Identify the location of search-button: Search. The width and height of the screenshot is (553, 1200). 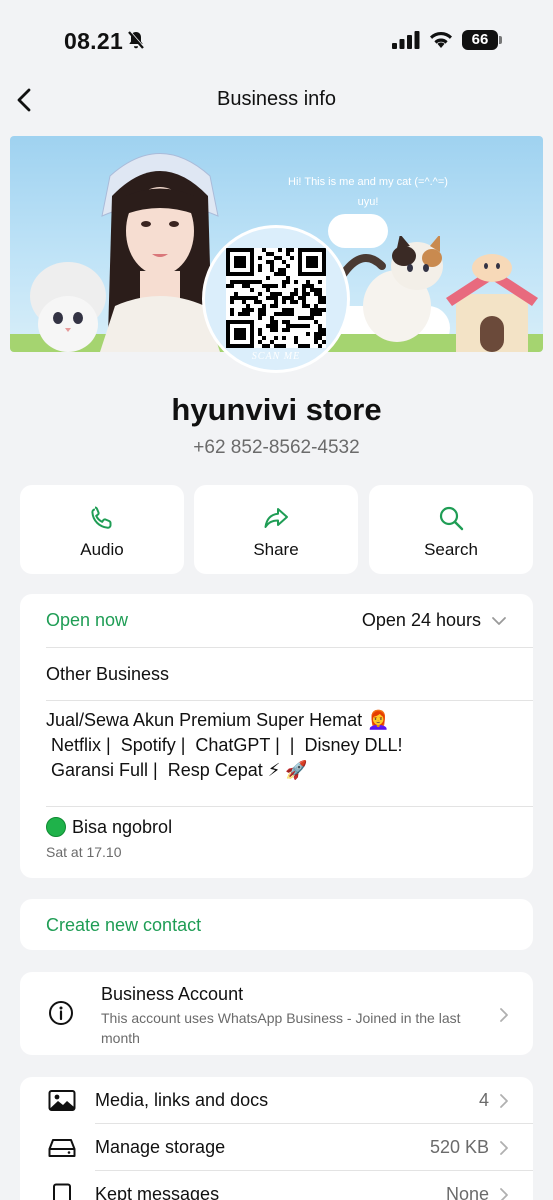
(451, 529).